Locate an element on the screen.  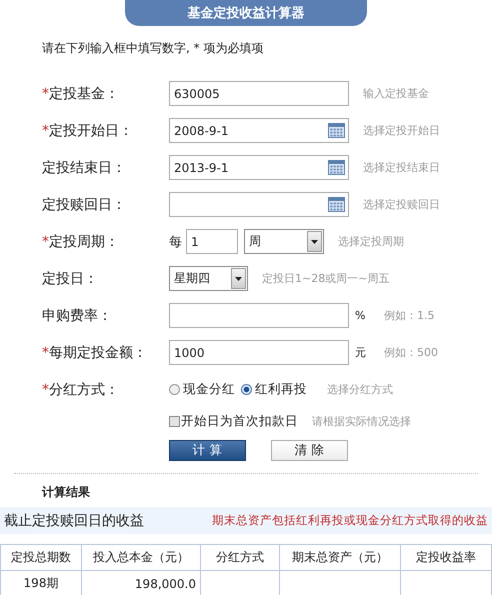
column-header: 期末总资产（元） is located at coordinates (340, 557).